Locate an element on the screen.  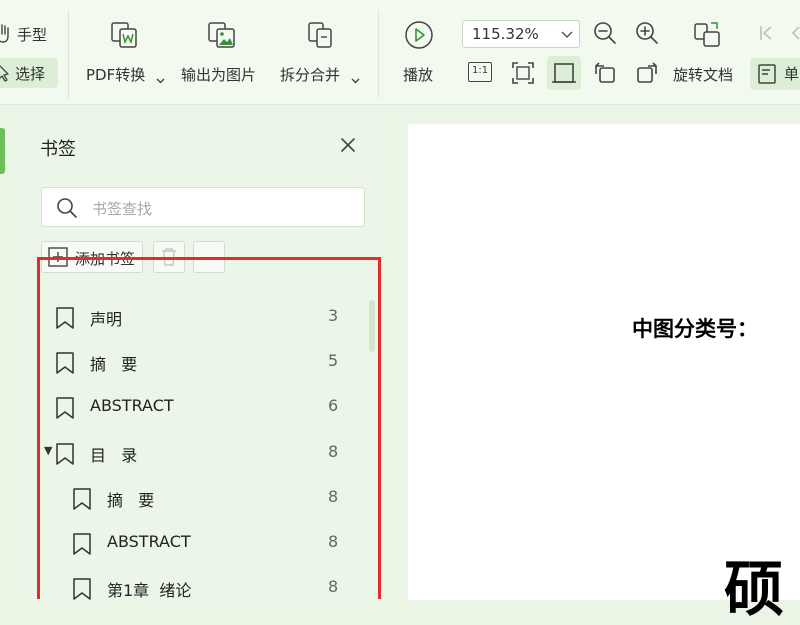
fit-width-icon is located at coordinates (564, 73).